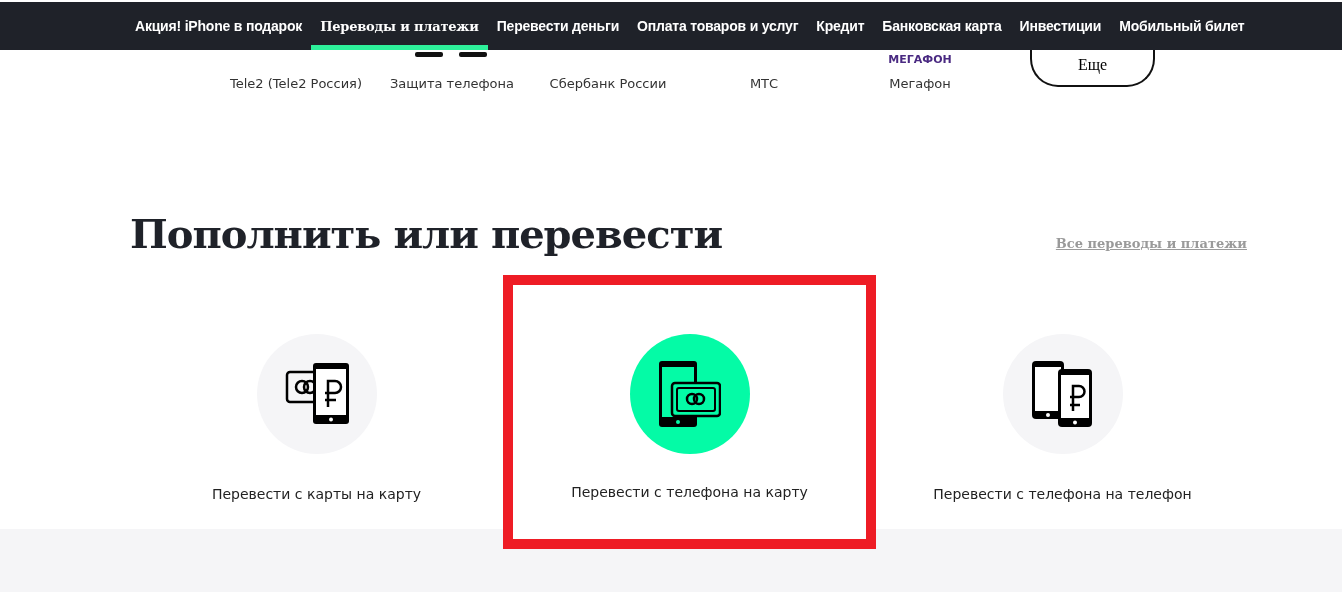  I want to click on nav-tab: Мобильный билет, so click(1182, 26).